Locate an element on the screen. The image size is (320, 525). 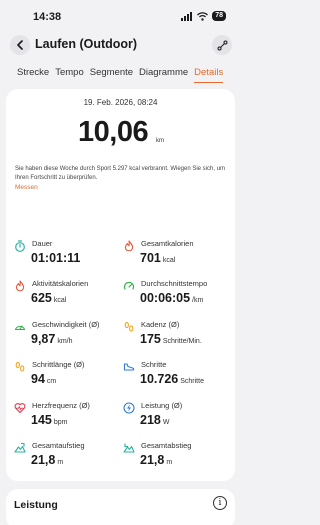
route-button is located at coordinates (222, 45).